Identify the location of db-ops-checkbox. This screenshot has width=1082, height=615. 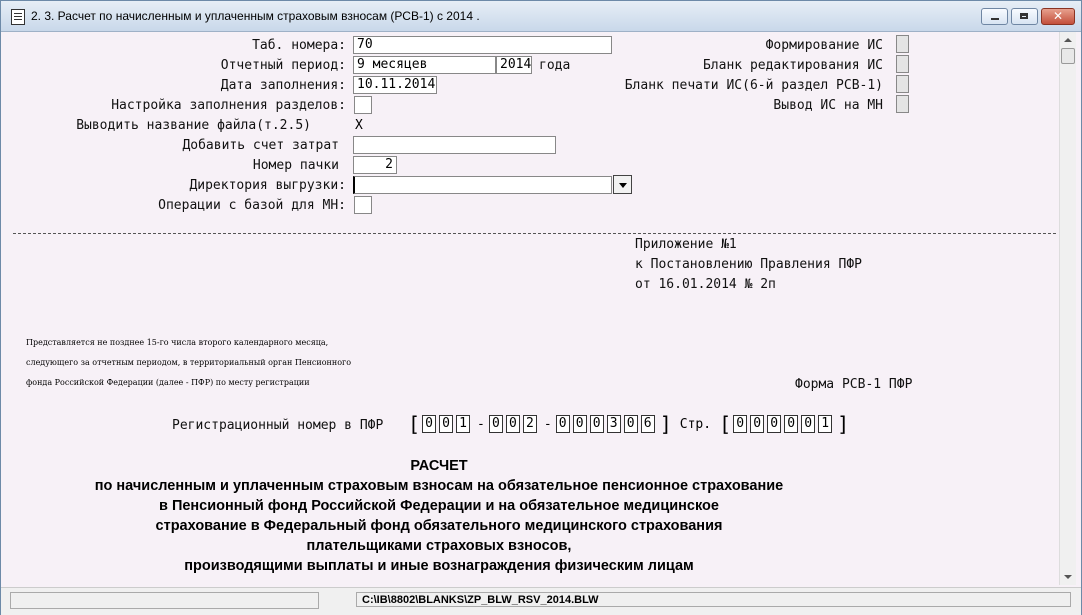
(363, 205).